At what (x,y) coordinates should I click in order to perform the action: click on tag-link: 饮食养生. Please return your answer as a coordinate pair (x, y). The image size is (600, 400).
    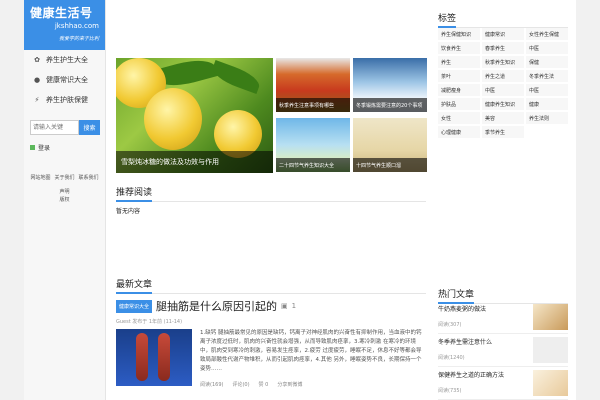
    Looking at the image, I should click on (459, 48).